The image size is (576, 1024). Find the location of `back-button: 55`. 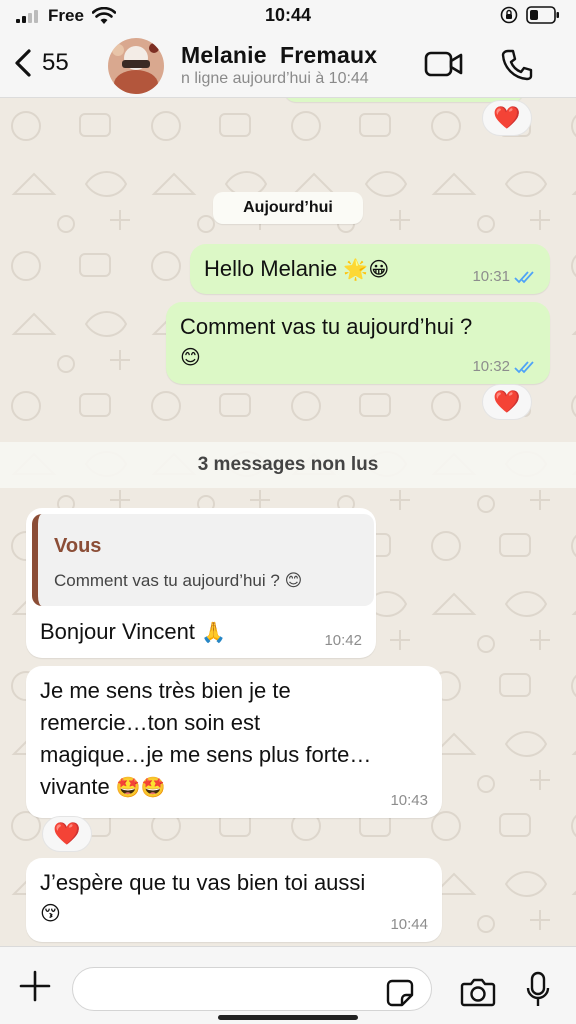

back-button: 55 is located at coordinates (40, 63).